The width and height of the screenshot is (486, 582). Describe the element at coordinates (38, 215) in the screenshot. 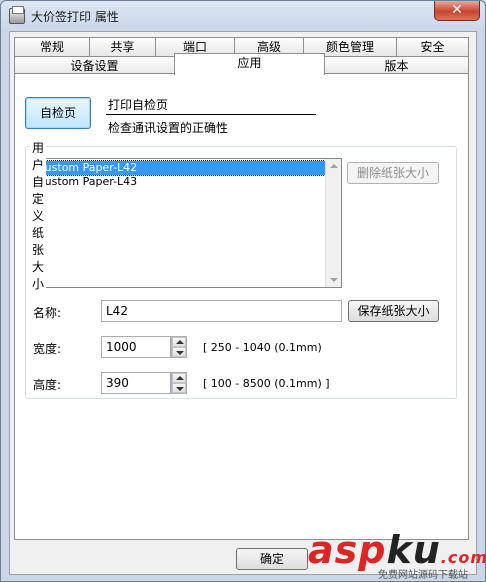

I see `custom-paper-group-title: 用户自定义纸张大小` at that location.